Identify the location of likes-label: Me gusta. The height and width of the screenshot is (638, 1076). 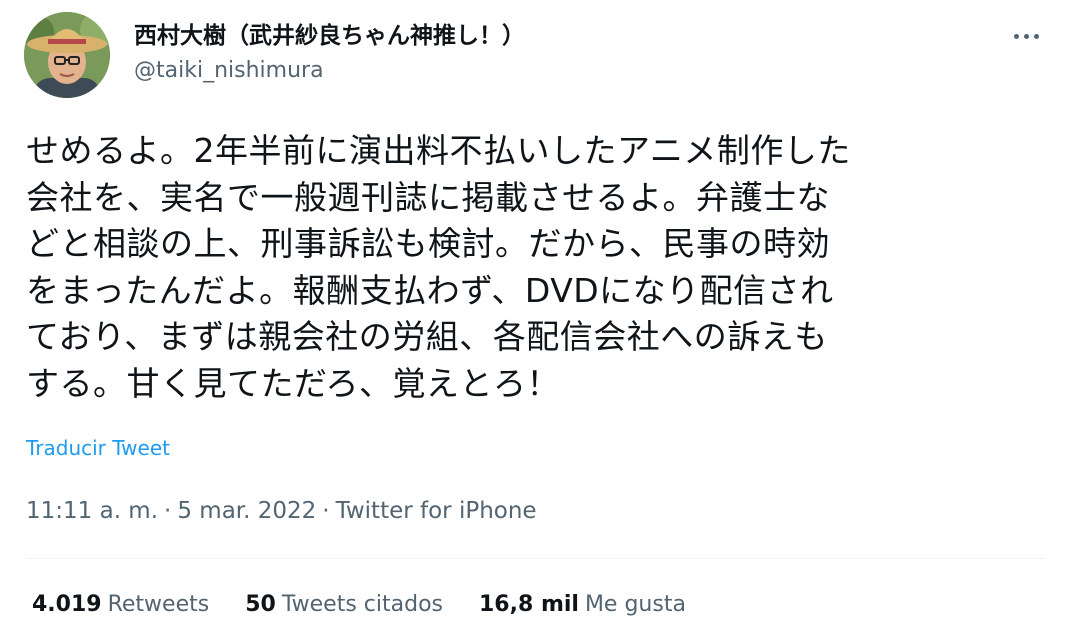
(635, 604).